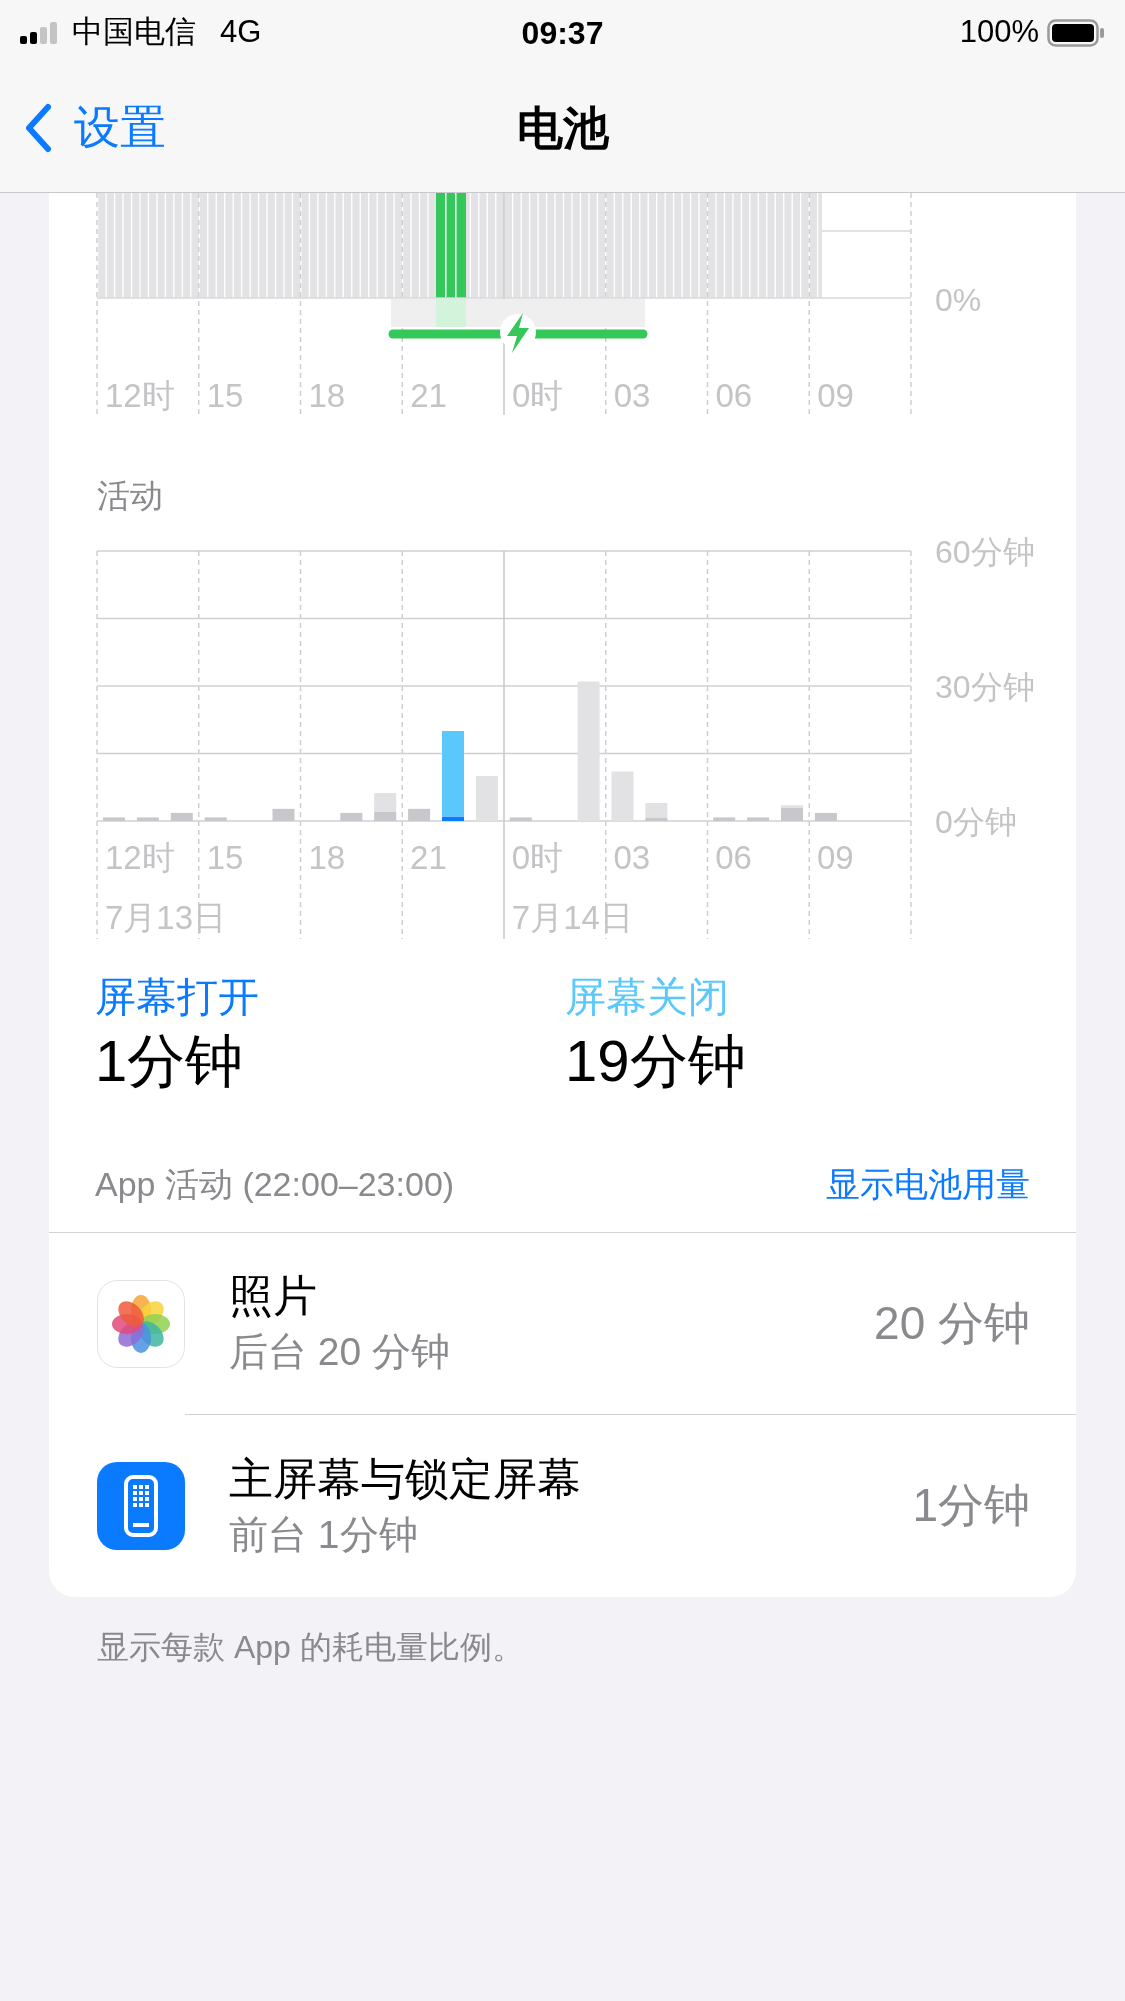 The width and height of the screenshot is (1125, 2001). I want to click on stat-value: 19分钟, so click(656, 1060).